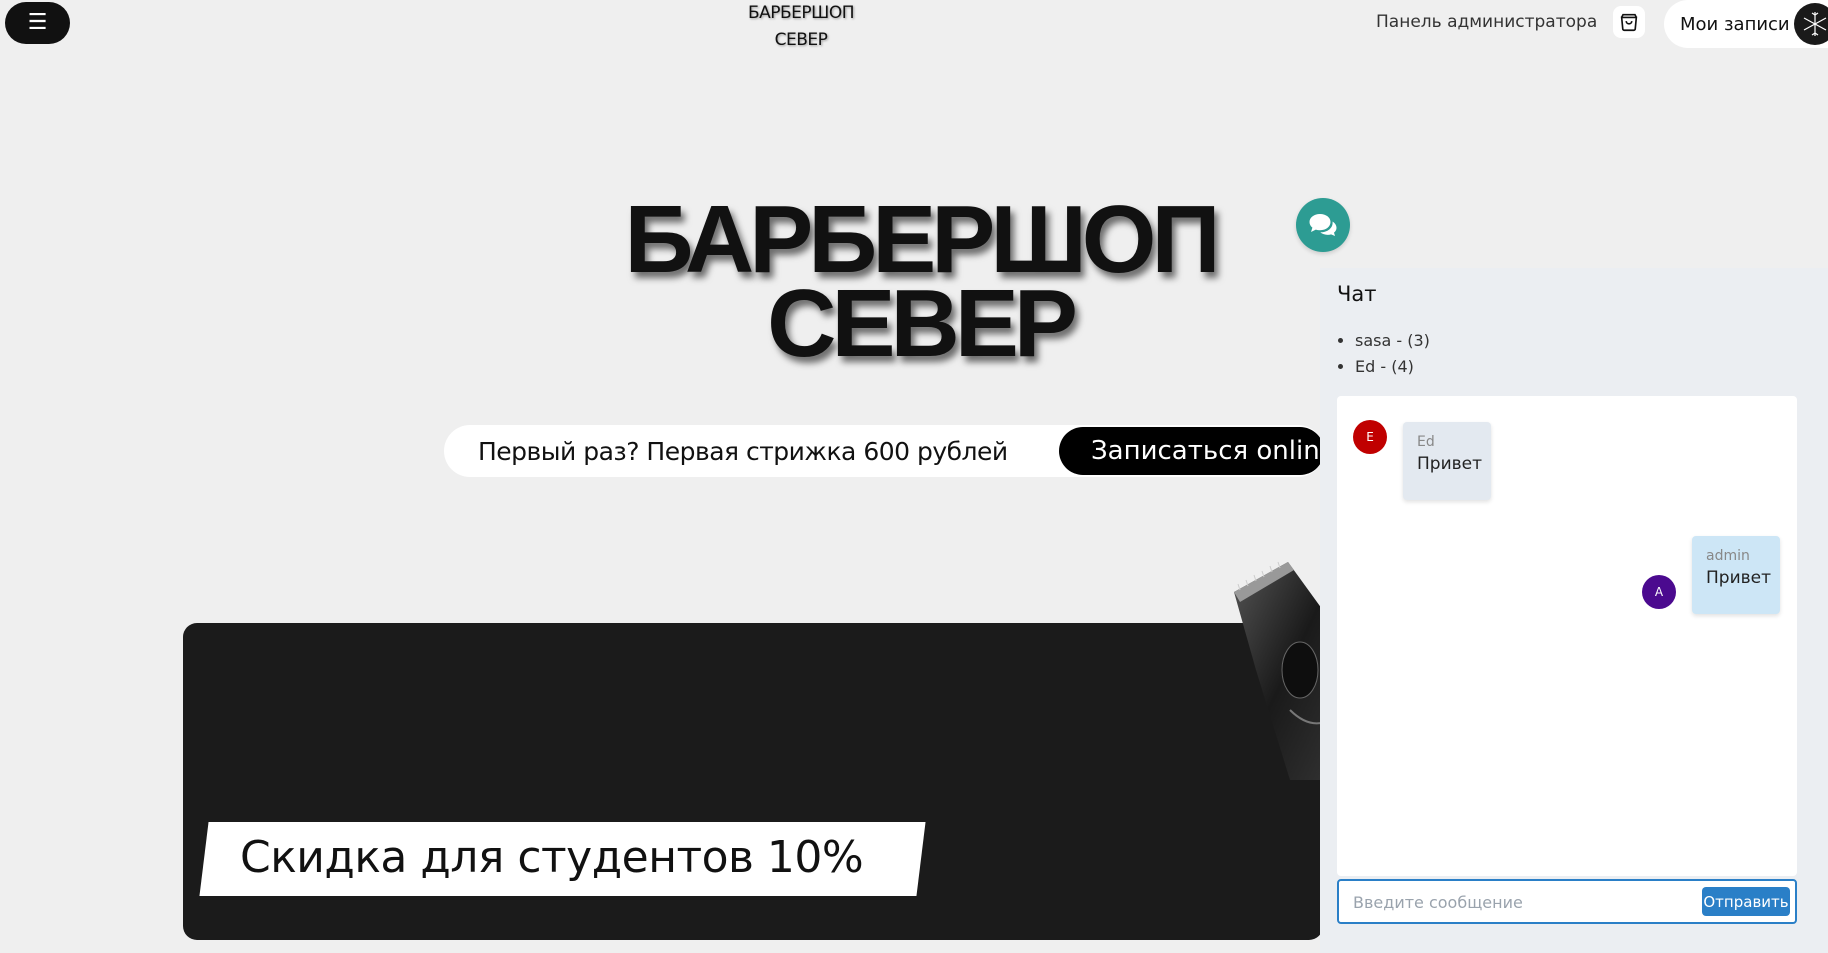 The image size is (1828, 953). I want to click on chat-toggle-button, so click(1323, 225).